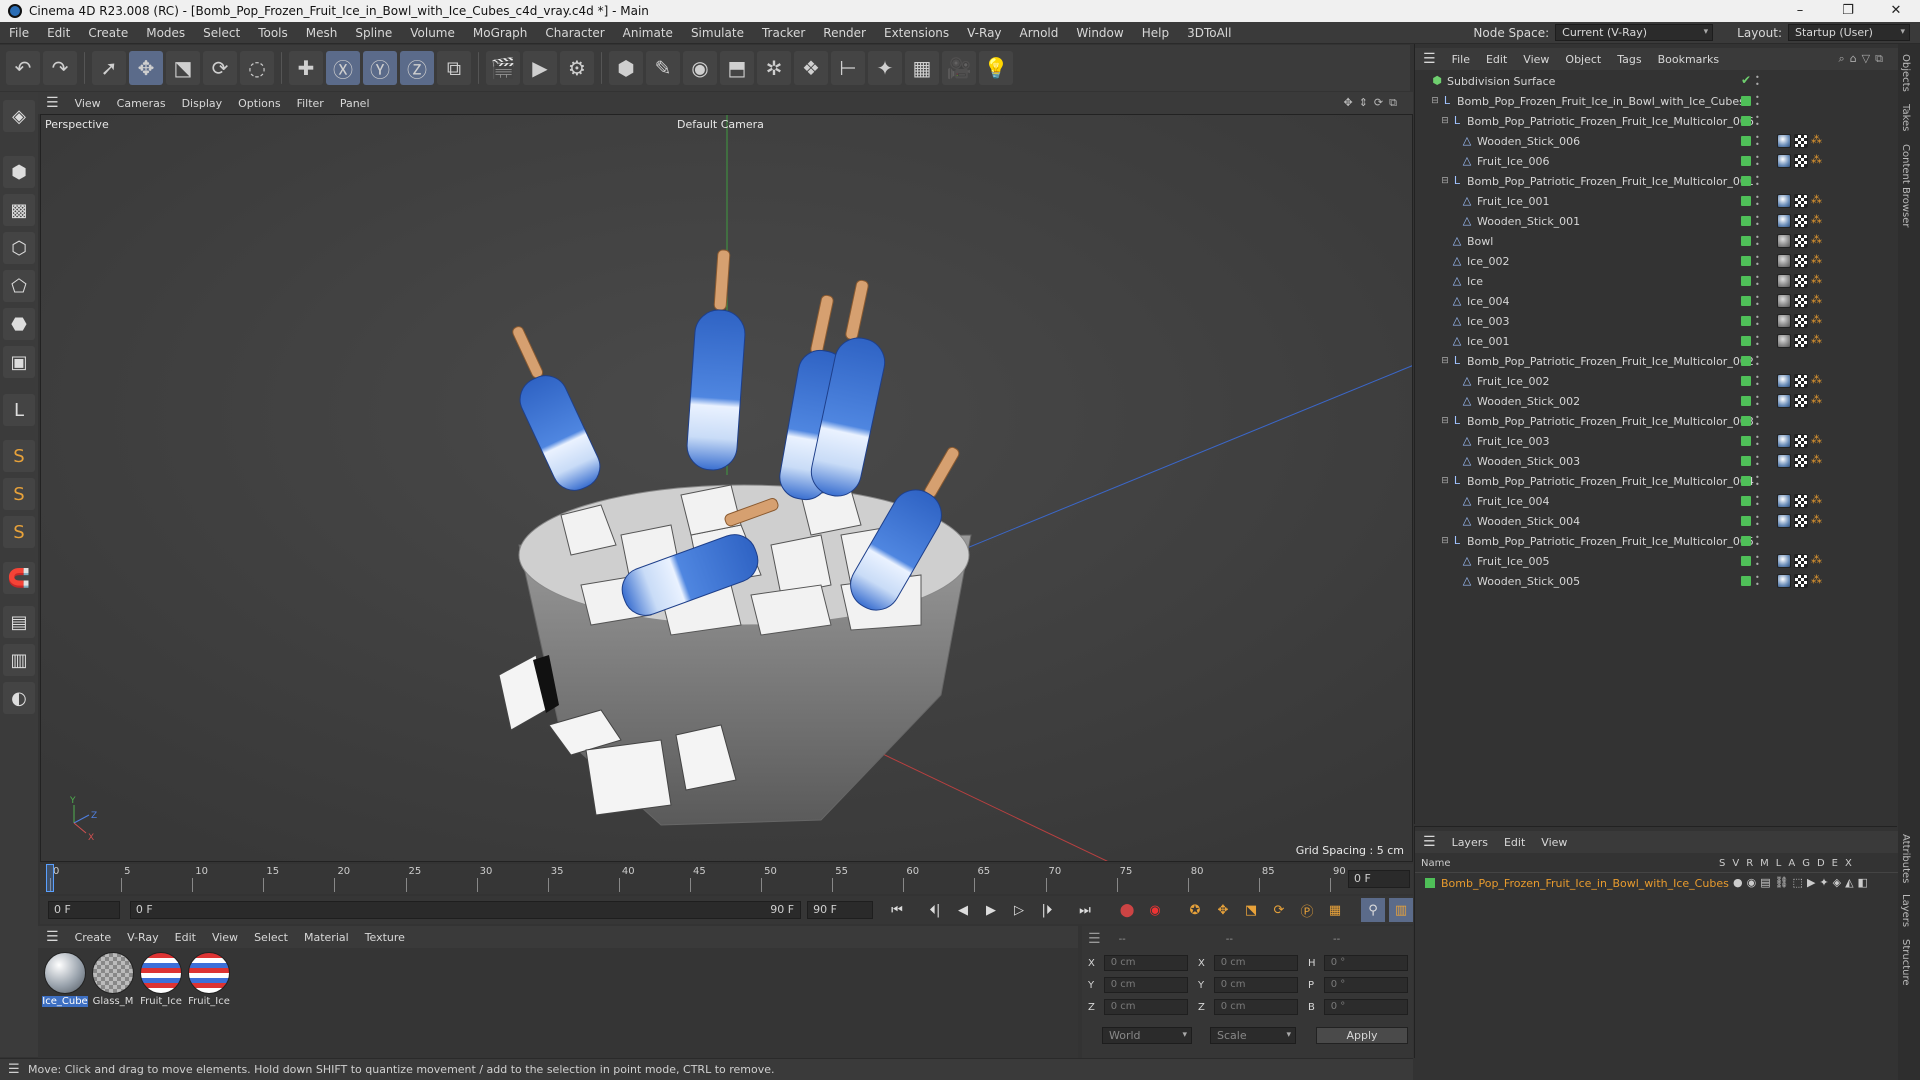 The height and width of the screenshot is (1080, 1920). What do you see at coordinates (1656, 202) in the screenshot?
I see `object-row: △ Fruit_Ice_001 • • ⁂` at bounding box center [1656, 202].